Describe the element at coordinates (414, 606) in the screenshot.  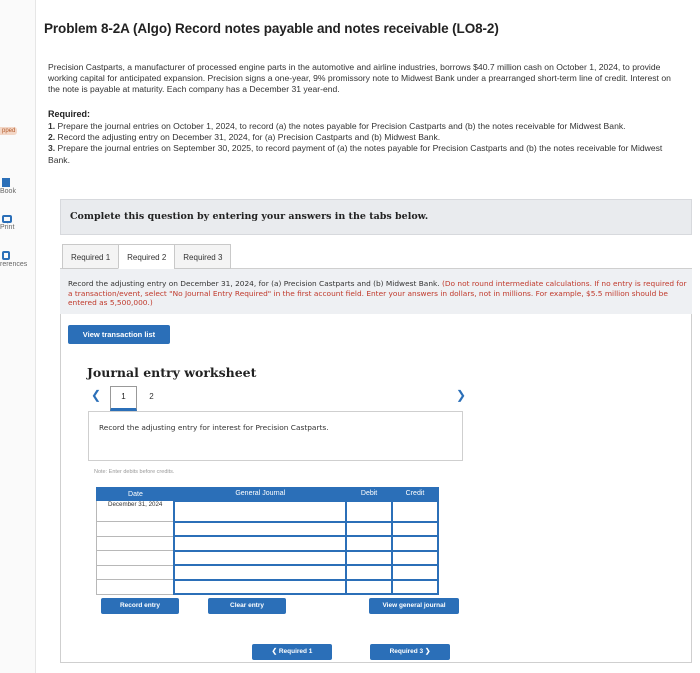
I see `view-general-journal-button: View general journal` at that location.